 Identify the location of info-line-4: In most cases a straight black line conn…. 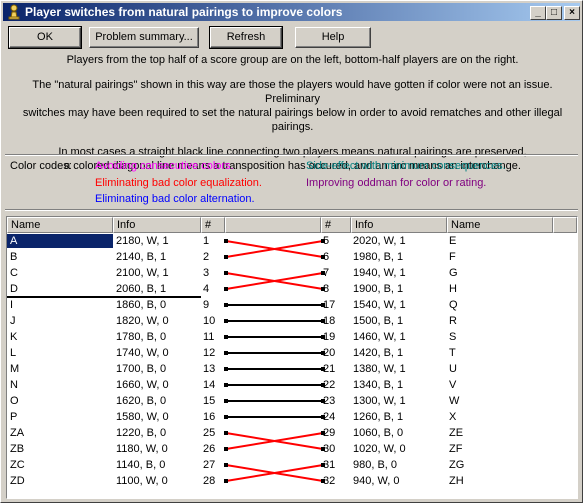
(292, 152).